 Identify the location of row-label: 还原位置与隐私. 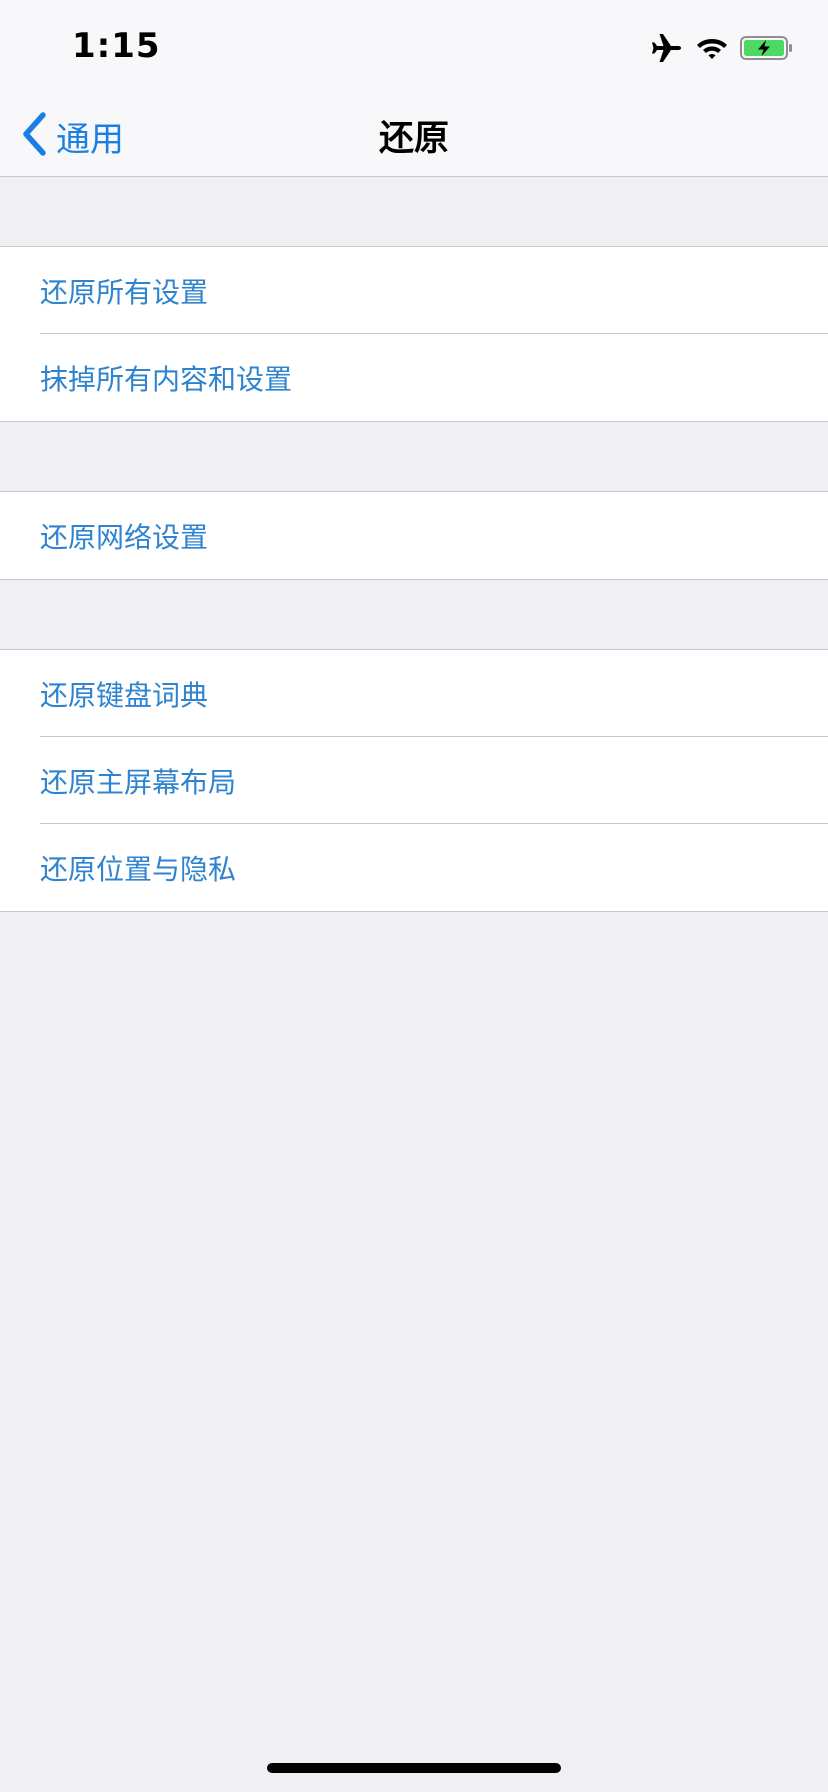
(138, 869).